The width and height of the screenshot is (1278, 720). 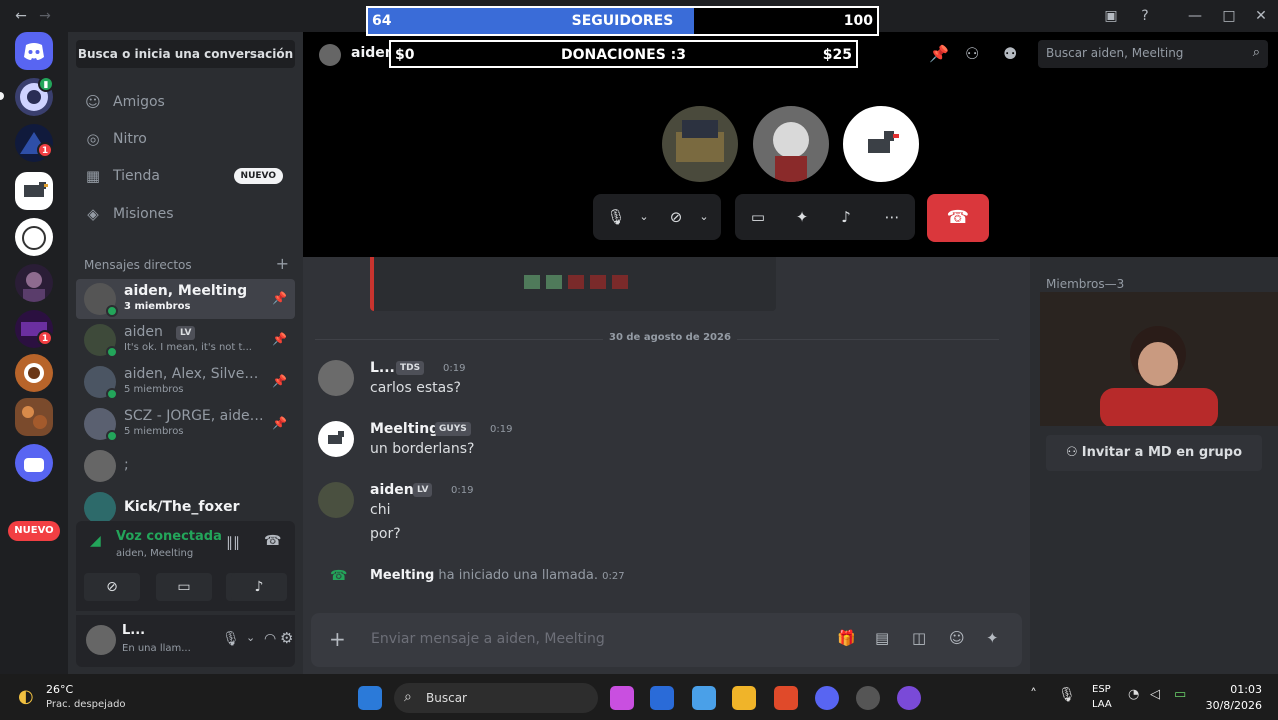 I want to click on dm-item: aiden, Meelting 3 miembros 📌, so click(x=185, y=299).